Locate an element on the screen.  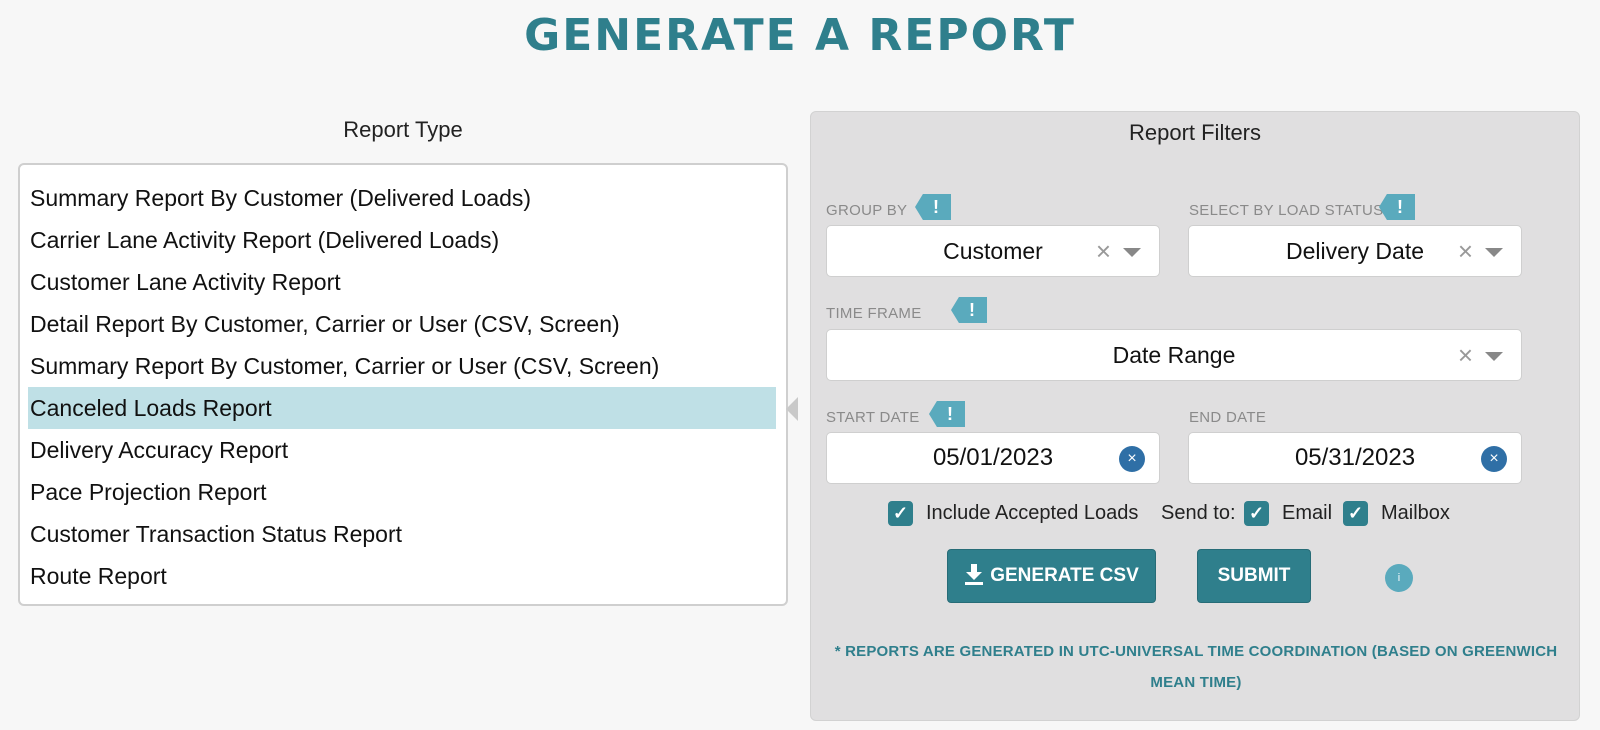
include-accepted-checkbox: ✓ is located at coordinates (900, 513).